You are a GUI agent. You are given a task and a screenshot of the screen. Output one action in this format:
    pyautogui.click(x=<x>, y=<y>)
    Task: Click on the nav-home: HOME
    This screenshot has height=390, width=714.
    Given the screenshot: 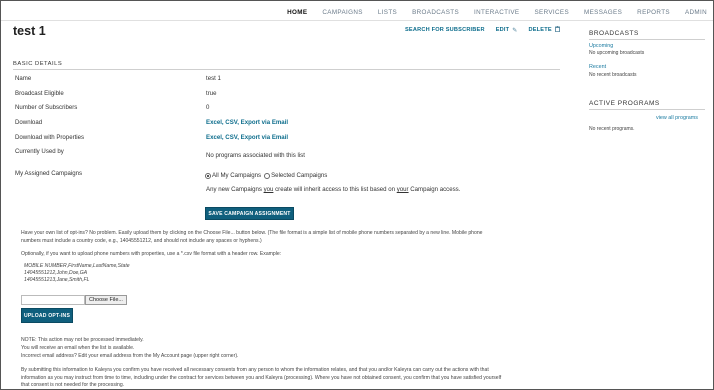 What is the action you would take?
    pyautogui.click(x=297, y=12)
    